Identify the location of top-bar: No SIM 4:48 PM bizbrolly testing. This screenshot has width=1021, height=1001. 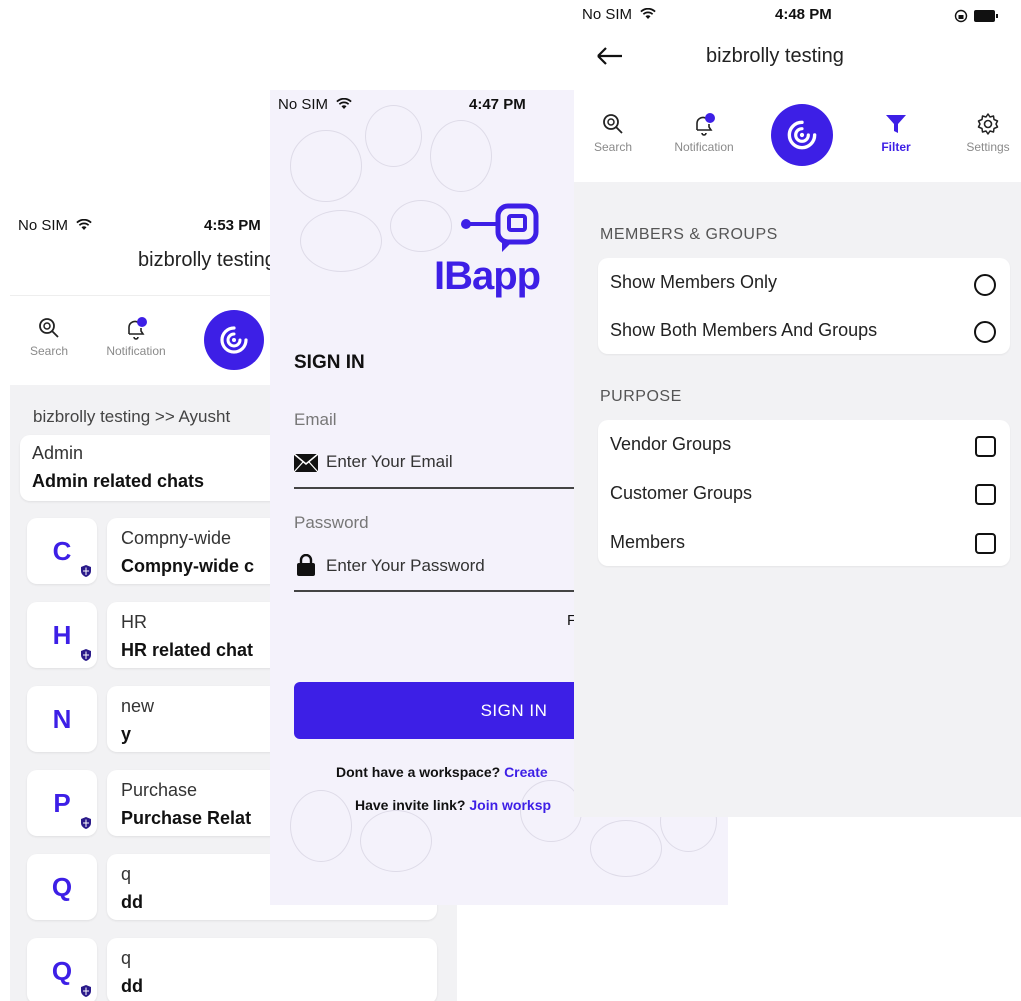
(797, 50).